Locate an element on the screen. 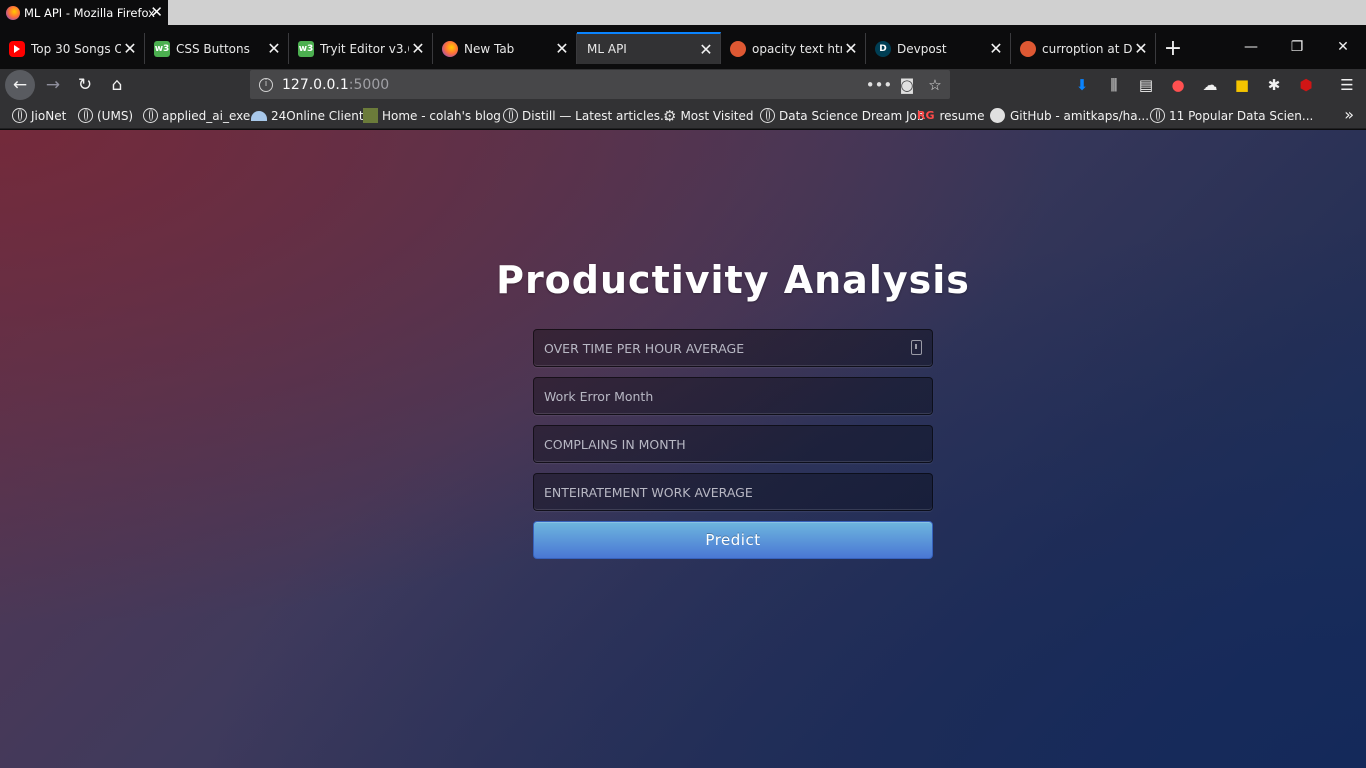 The image size is (1366, 768). bookmark-applied-ai: applied_ai_exe is located at coordinates (196, 115).